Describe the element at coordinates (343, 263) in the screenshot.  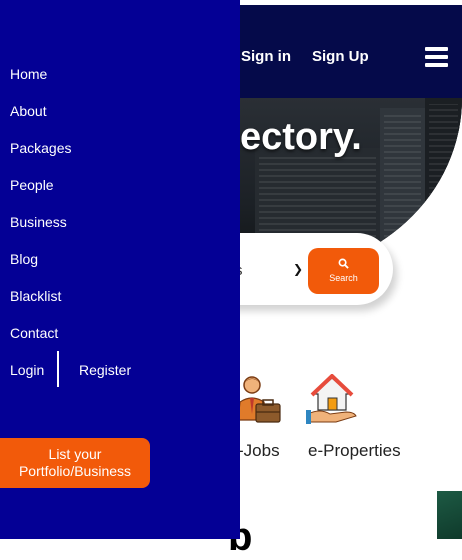
I see `search-icon` at that location.